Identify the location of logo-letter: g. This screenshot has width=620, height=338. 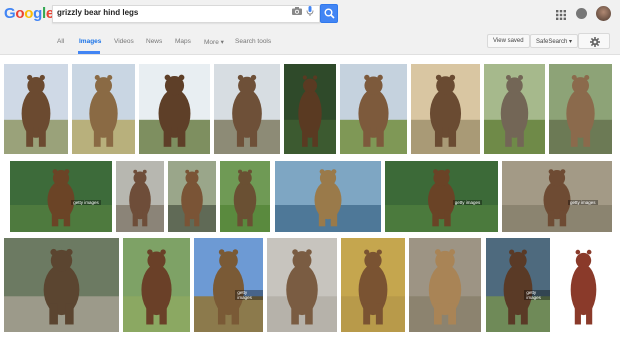
(37, 13).